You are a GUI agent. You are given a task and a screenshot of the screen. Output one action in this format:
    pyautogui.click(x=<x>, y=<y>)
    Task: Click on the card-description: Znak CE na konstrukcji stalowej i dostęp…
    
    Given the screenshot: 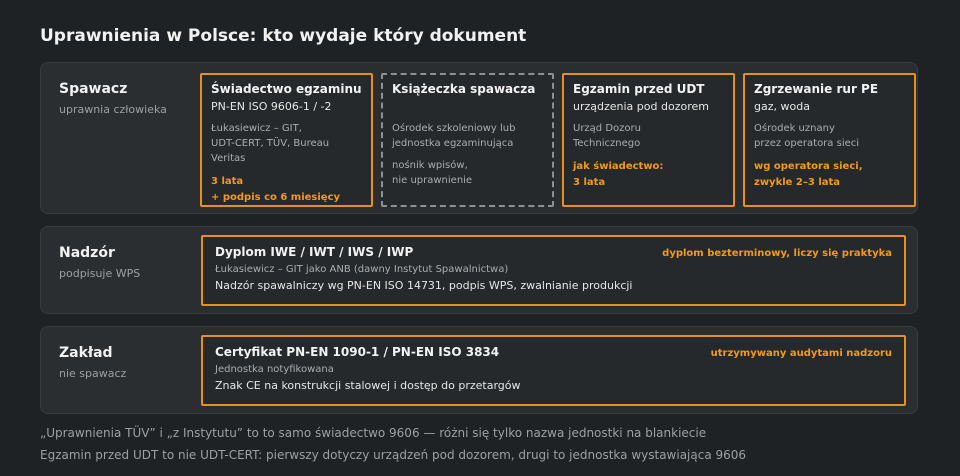 What is the action you would take?
    pyautogui.click(x=368, y=385)
    